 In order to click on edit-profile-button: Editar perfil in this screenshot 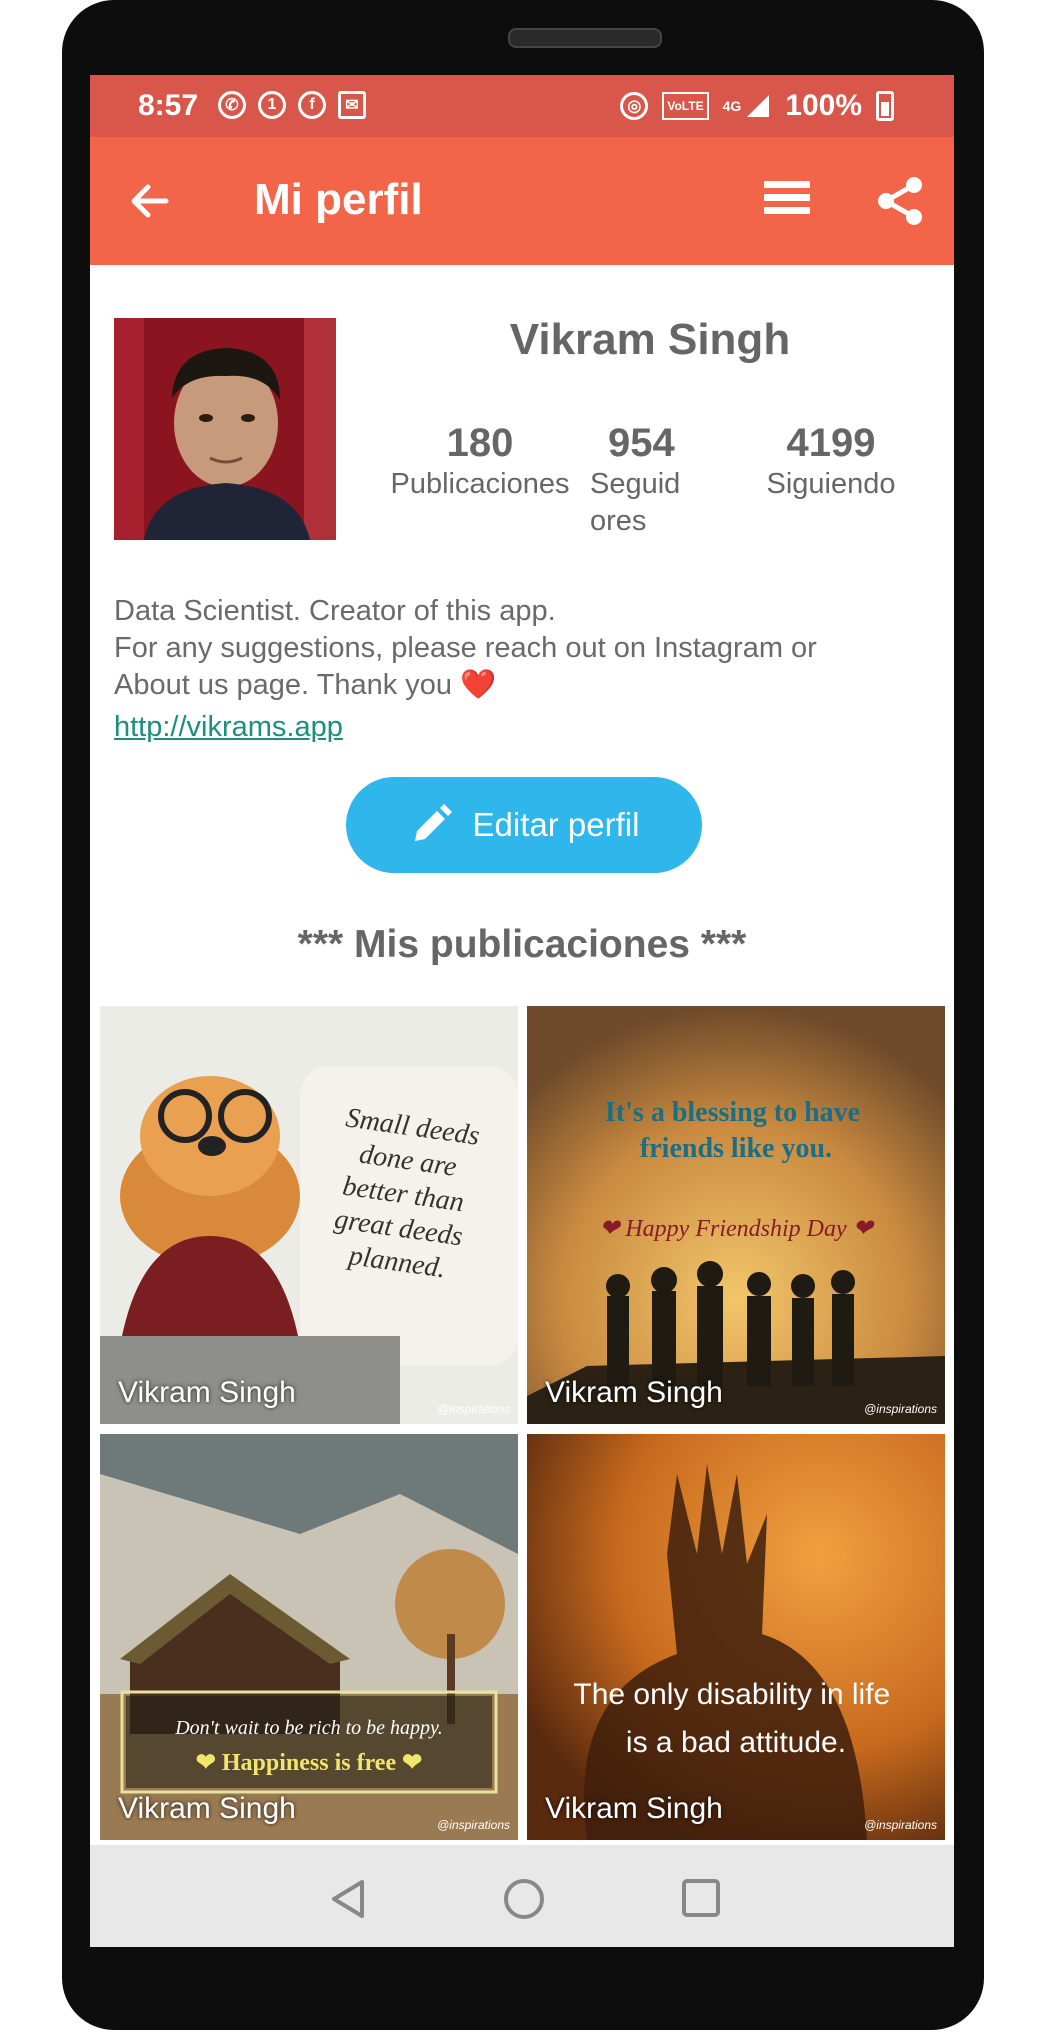, I will do `click(524, 825)`.